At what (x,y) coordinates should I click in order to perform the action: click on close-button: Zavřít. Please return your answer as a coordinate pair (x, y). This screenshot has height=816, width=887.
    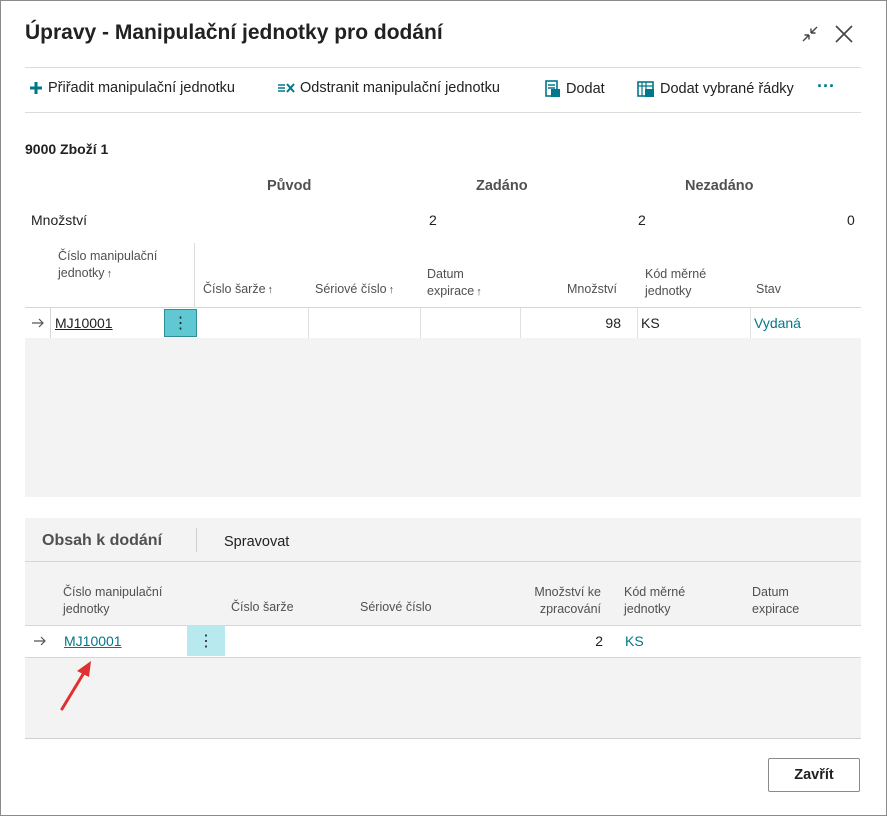
    Looking at the image, I should click on (814, 775).